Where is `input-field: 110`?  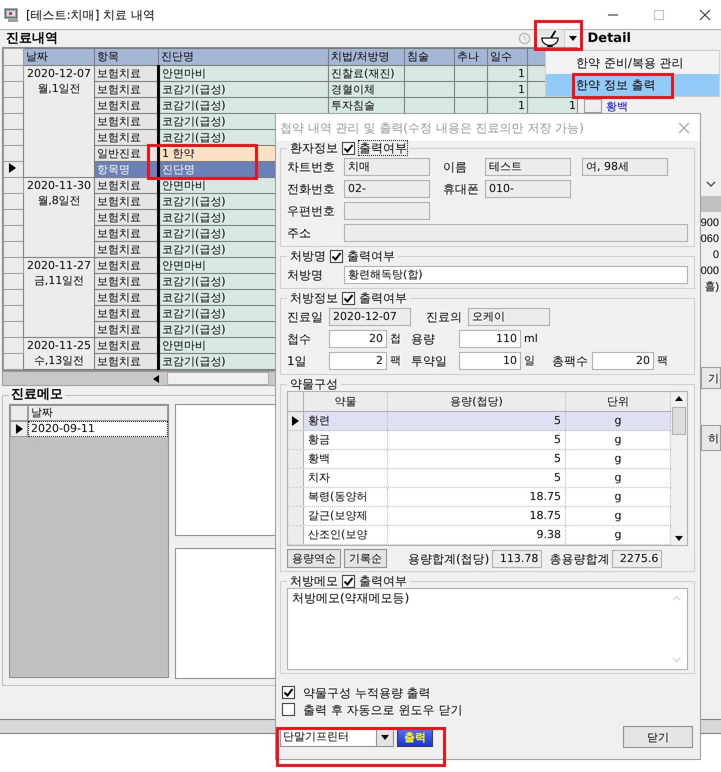
input-field: 110 is located at coordinates (490, 339).